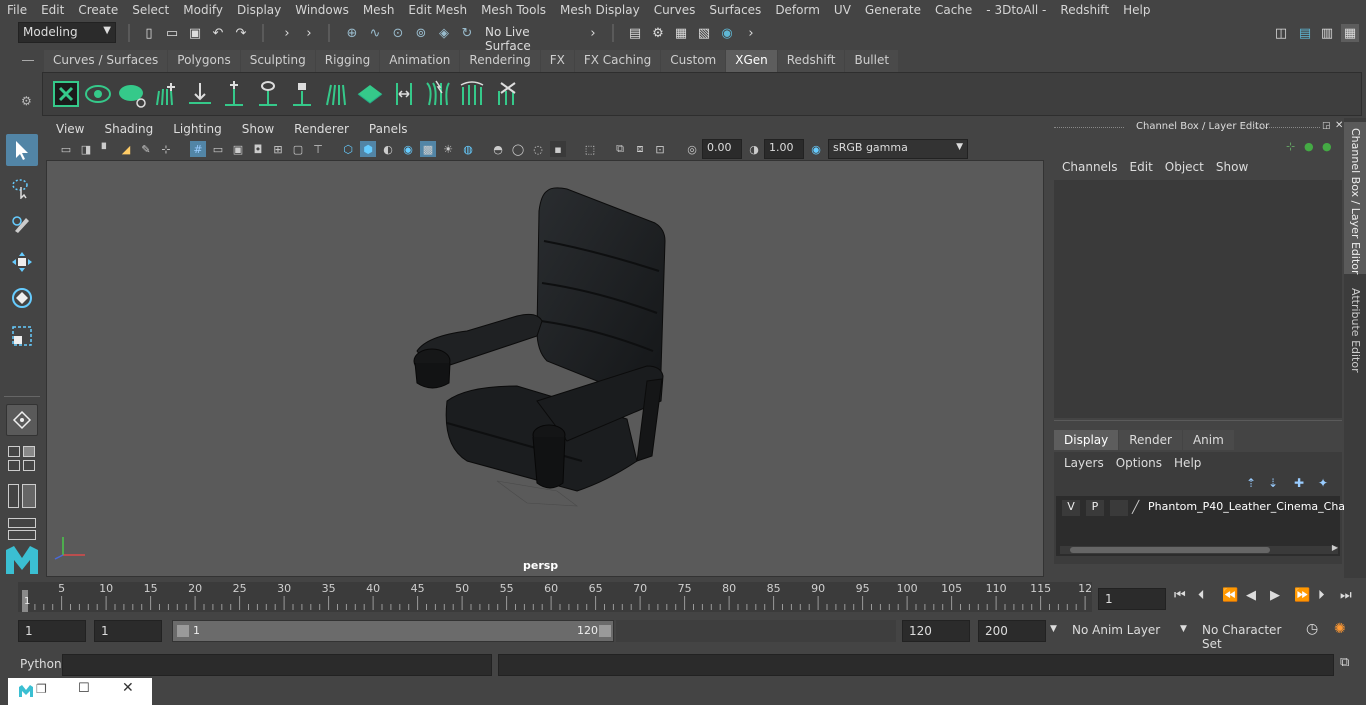  What do you see at coordinates (640, 149) in the screenshot?
I see `xray-active-icon: ⧈` at bounding box center [640, 149].